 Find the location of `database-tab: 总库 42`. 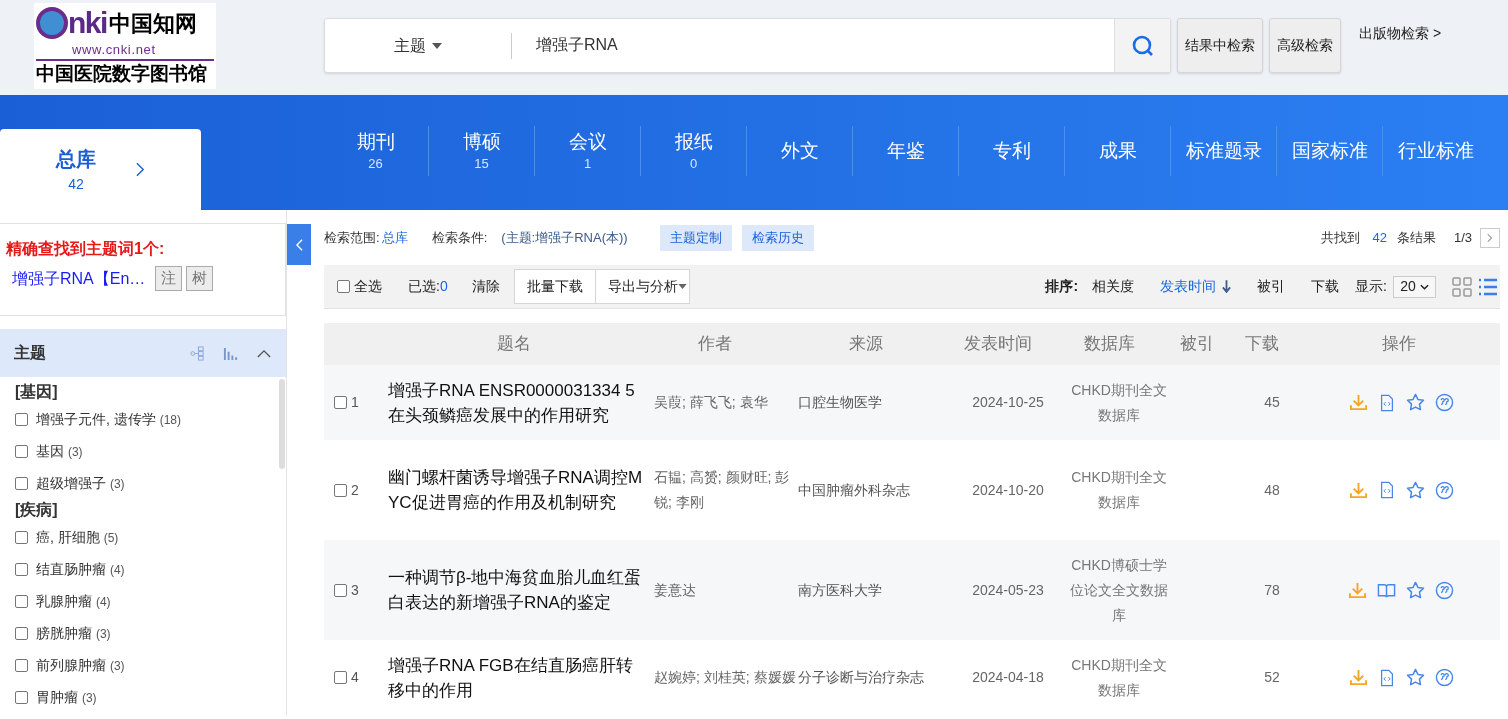

database-tab: 总库 42 is located at coordinates (100, 169).